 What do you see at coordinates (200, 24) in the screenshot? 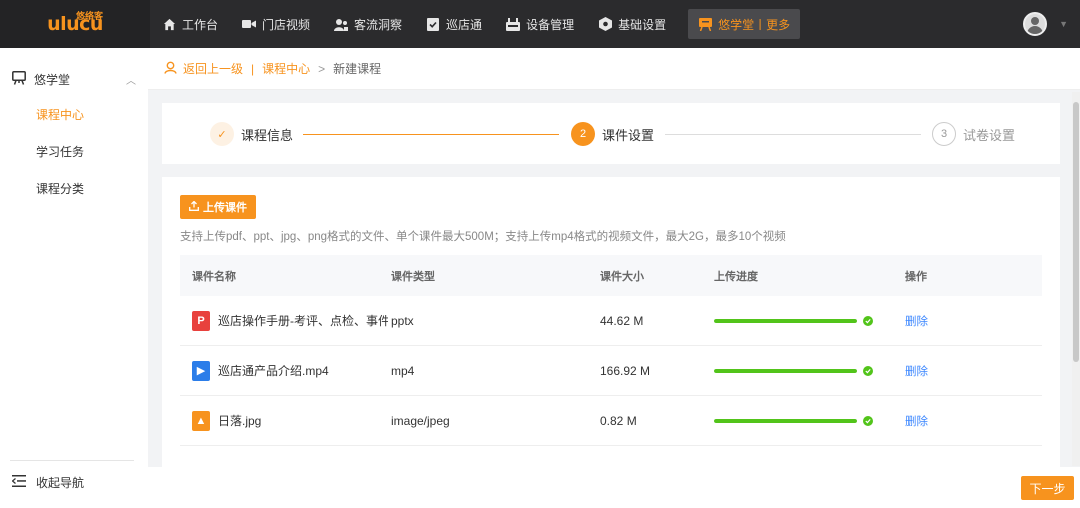
I see `nav-item-label: 工作台` at bounding box center [200, 24].